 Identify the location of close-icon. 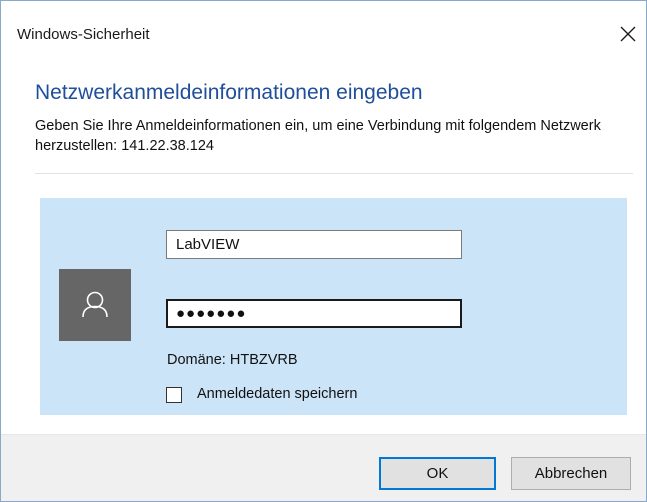
(628, 34).